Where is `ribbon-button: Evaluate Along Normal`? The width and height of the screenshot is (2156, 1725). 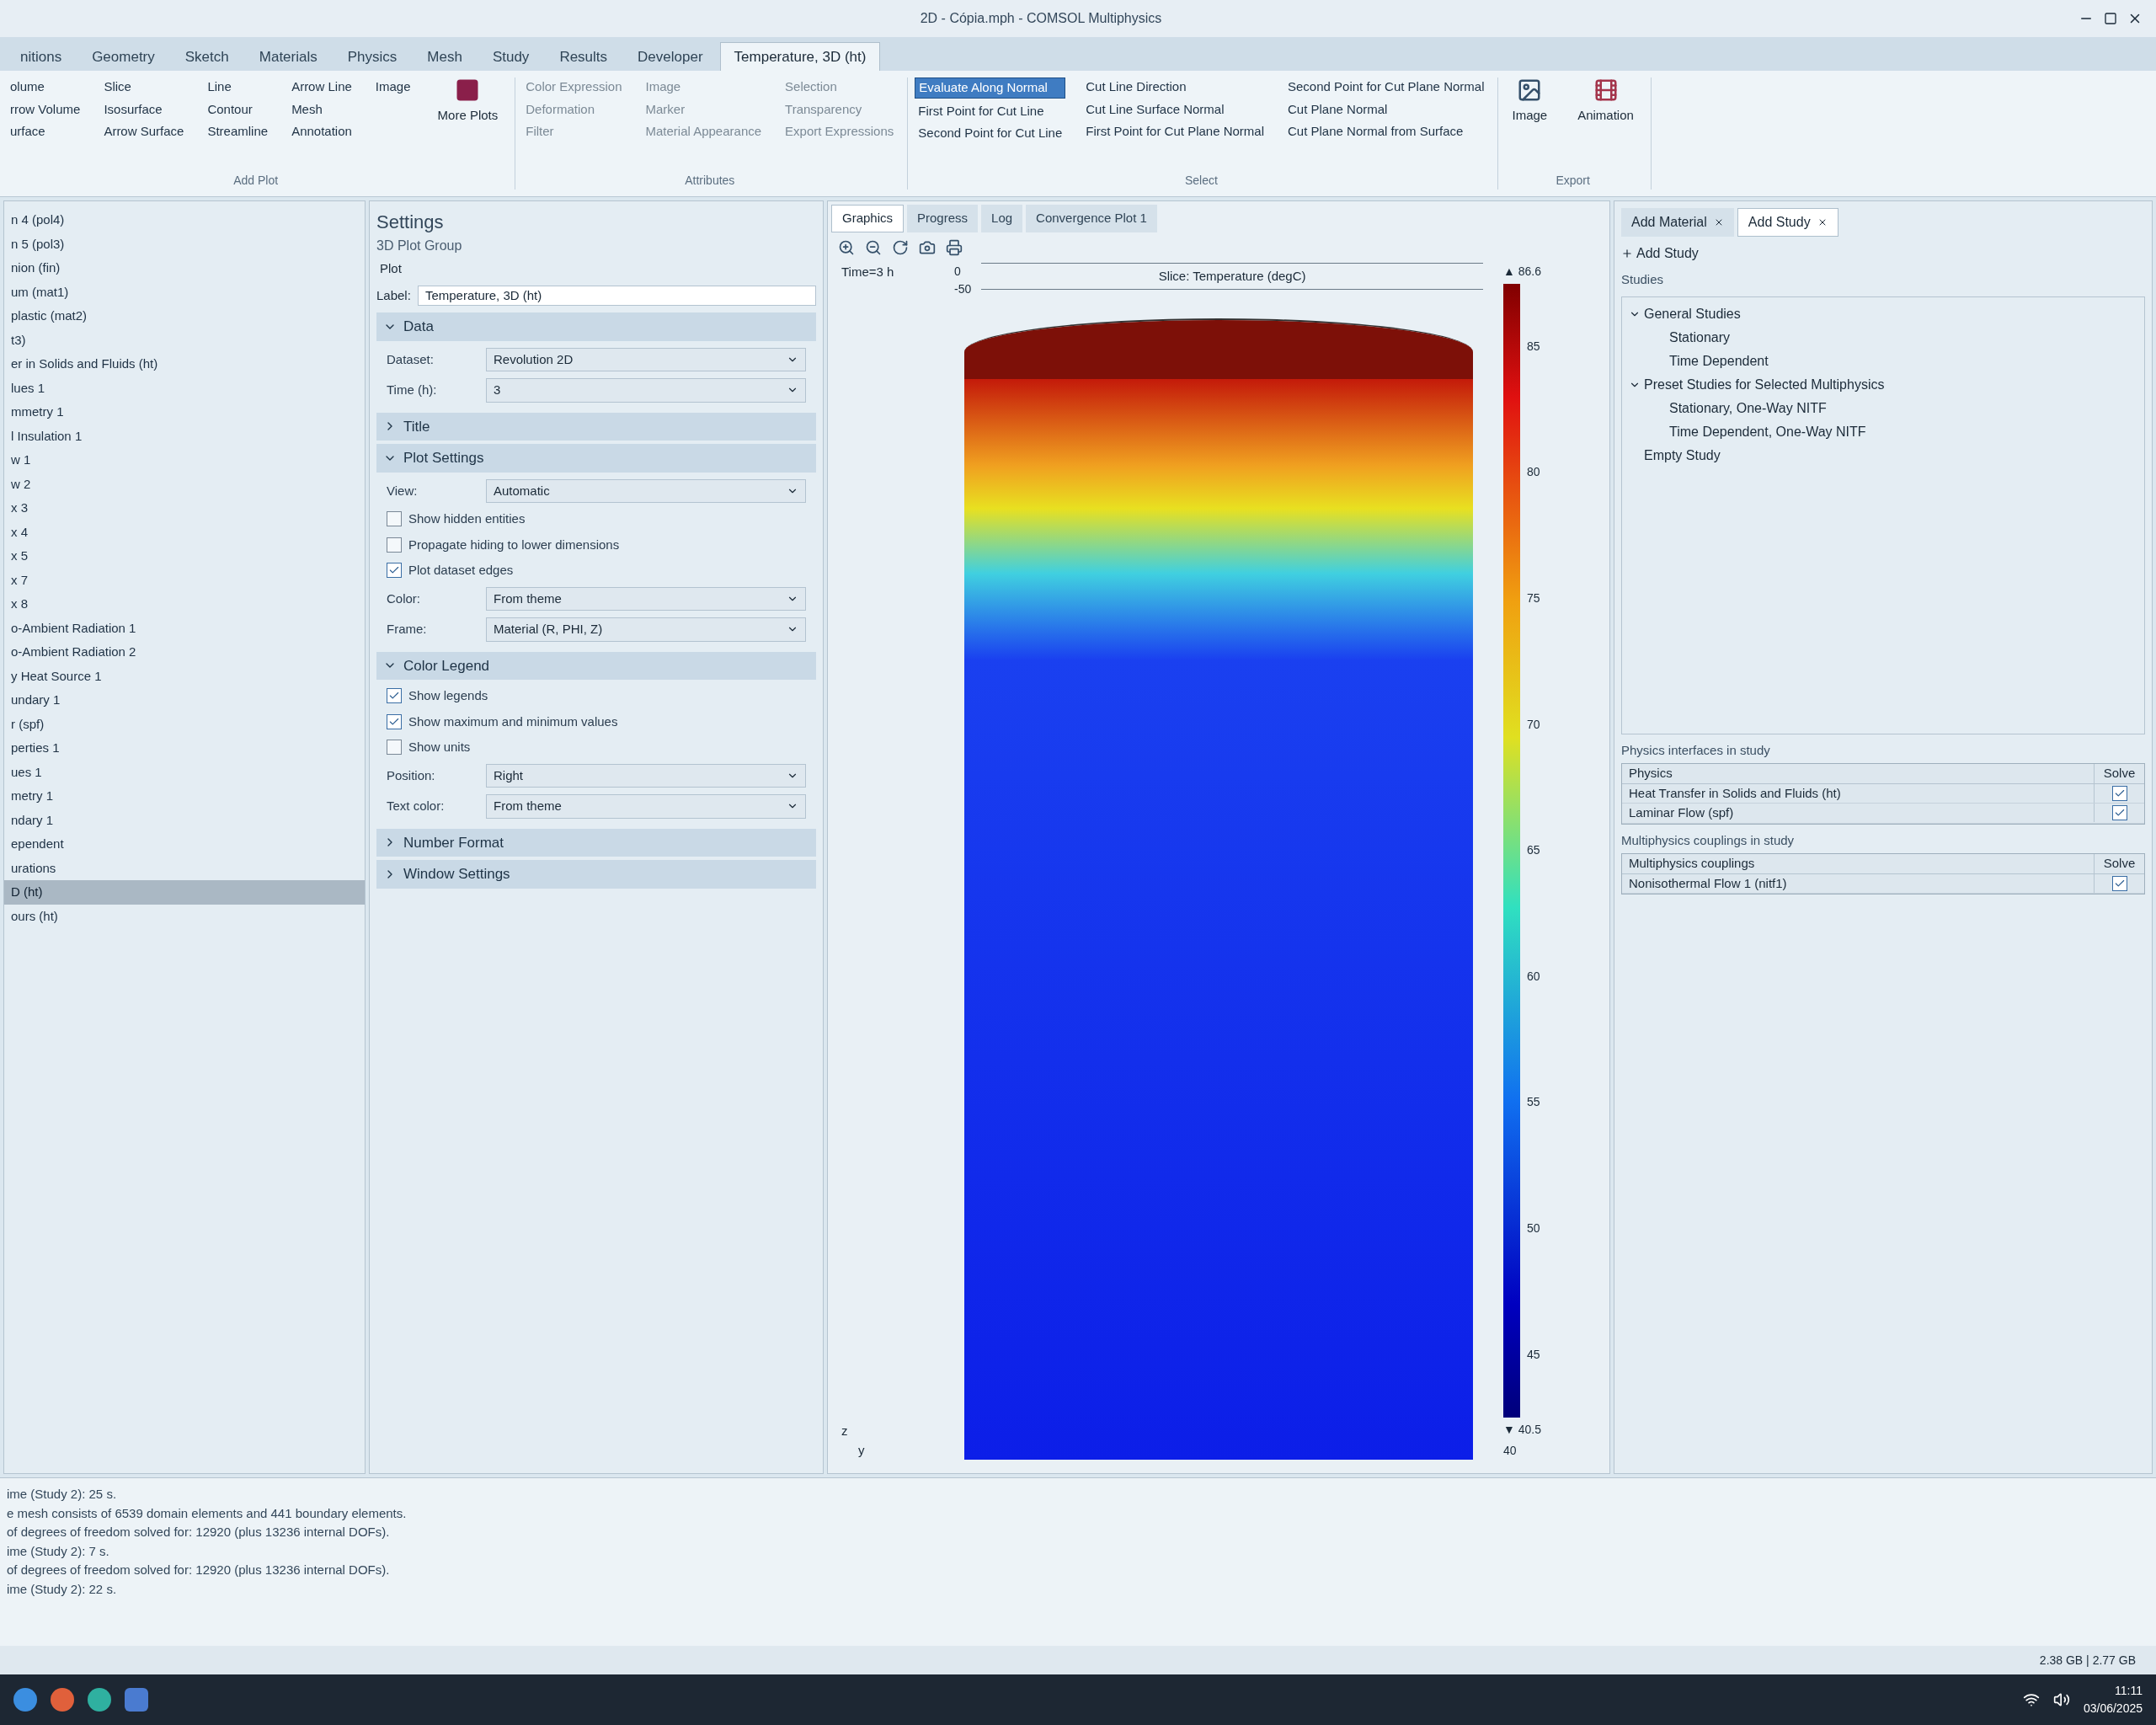 ribbon-button: Evaluate Along Normal is located at coordinates (991, 88).